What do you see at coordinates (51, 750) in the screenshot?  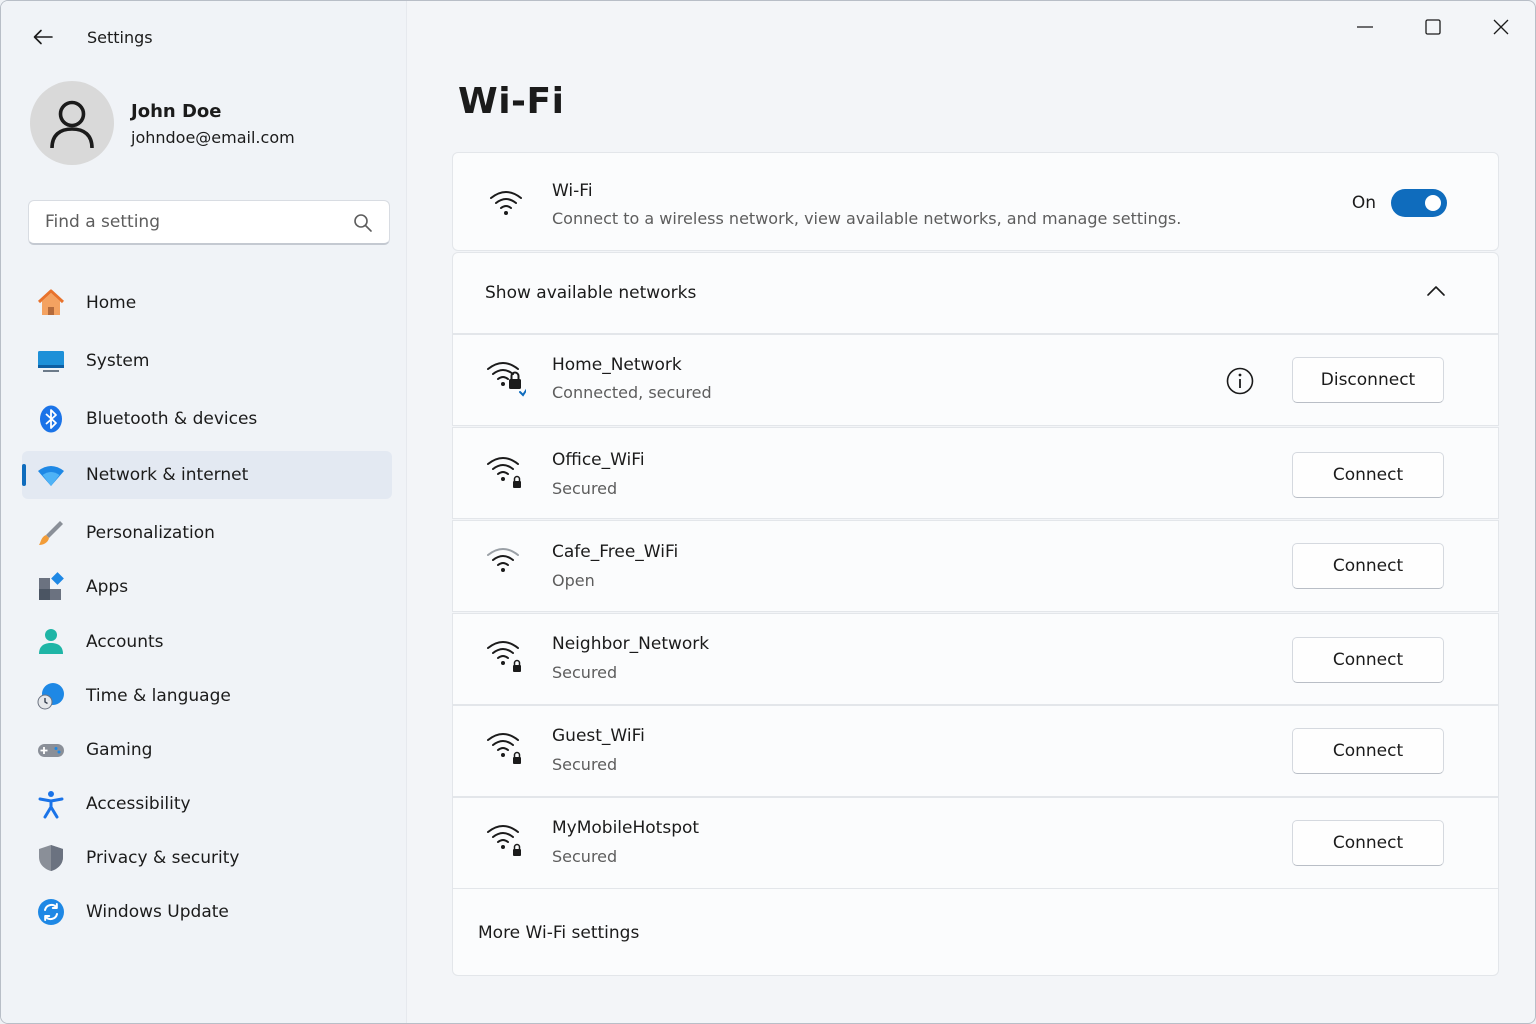 I see `gamepad-icon` at bounding box center [51, 750].